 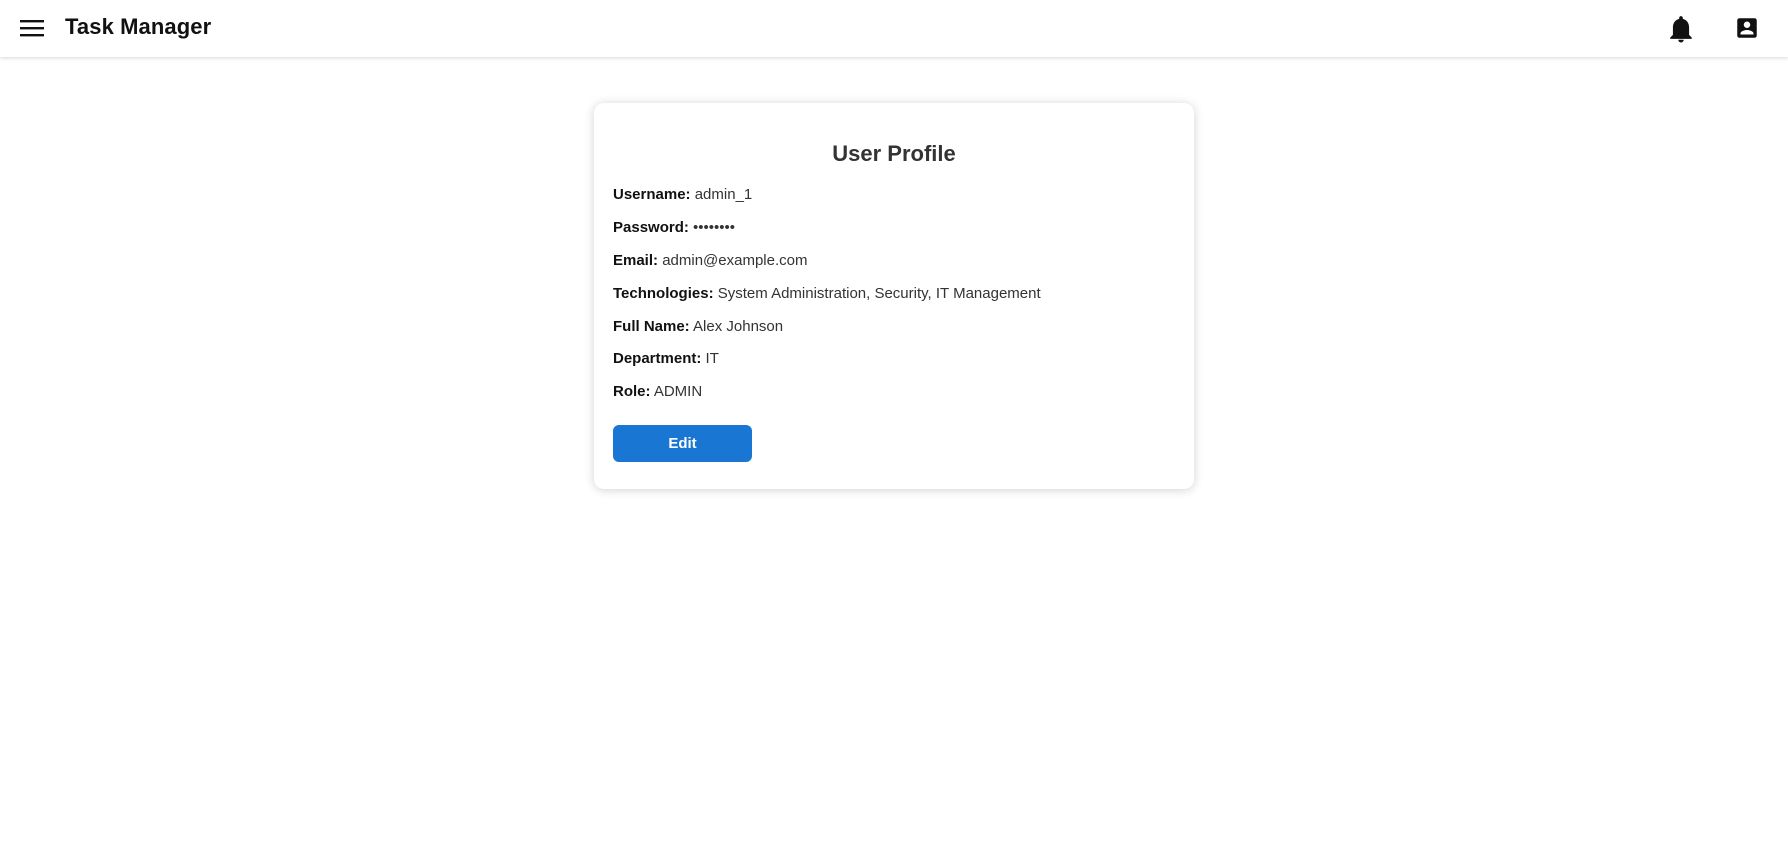 I want to click on role-value: ADMIN, so click(x=678, y=391).